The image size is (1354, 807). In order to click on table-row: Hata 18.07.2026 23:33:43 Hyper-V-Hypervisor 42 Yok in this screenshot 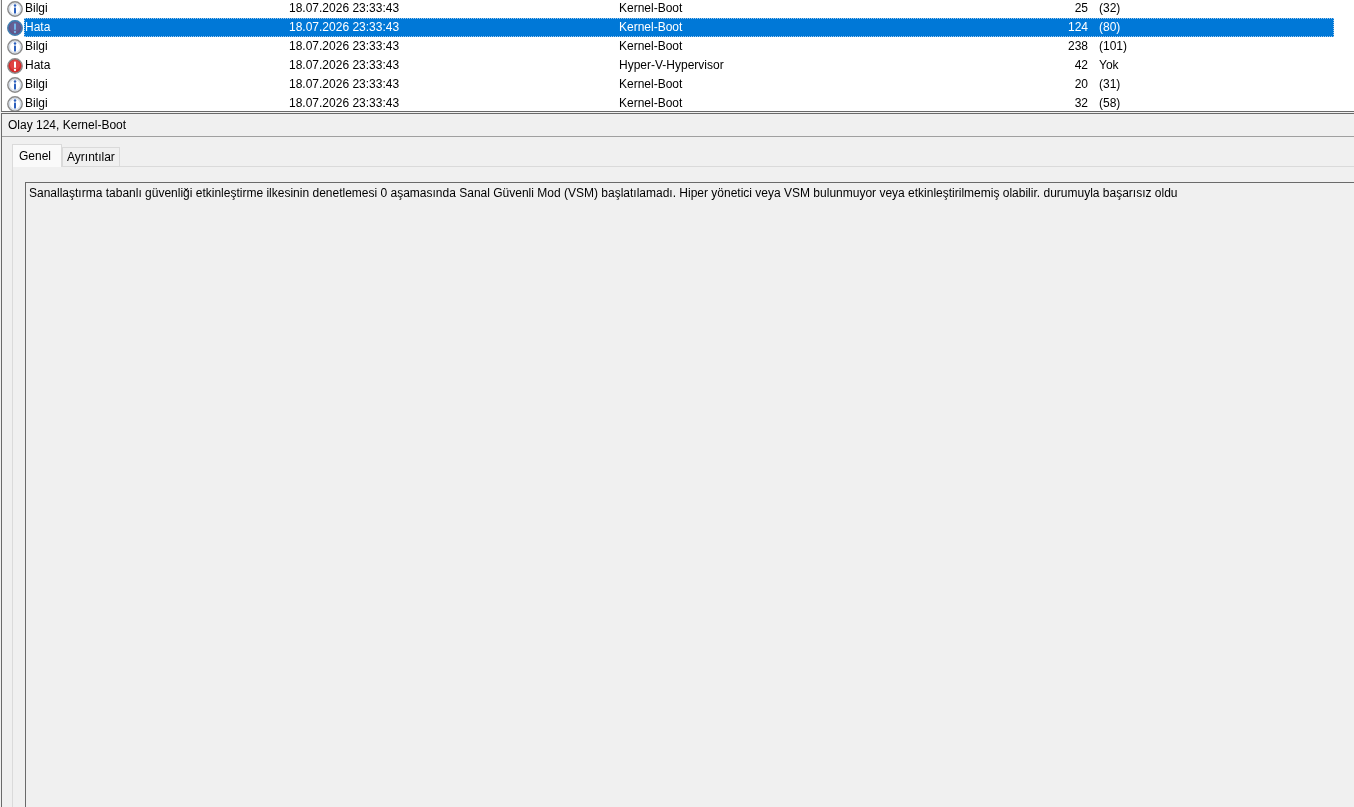, I will do `click(679, 65)`.